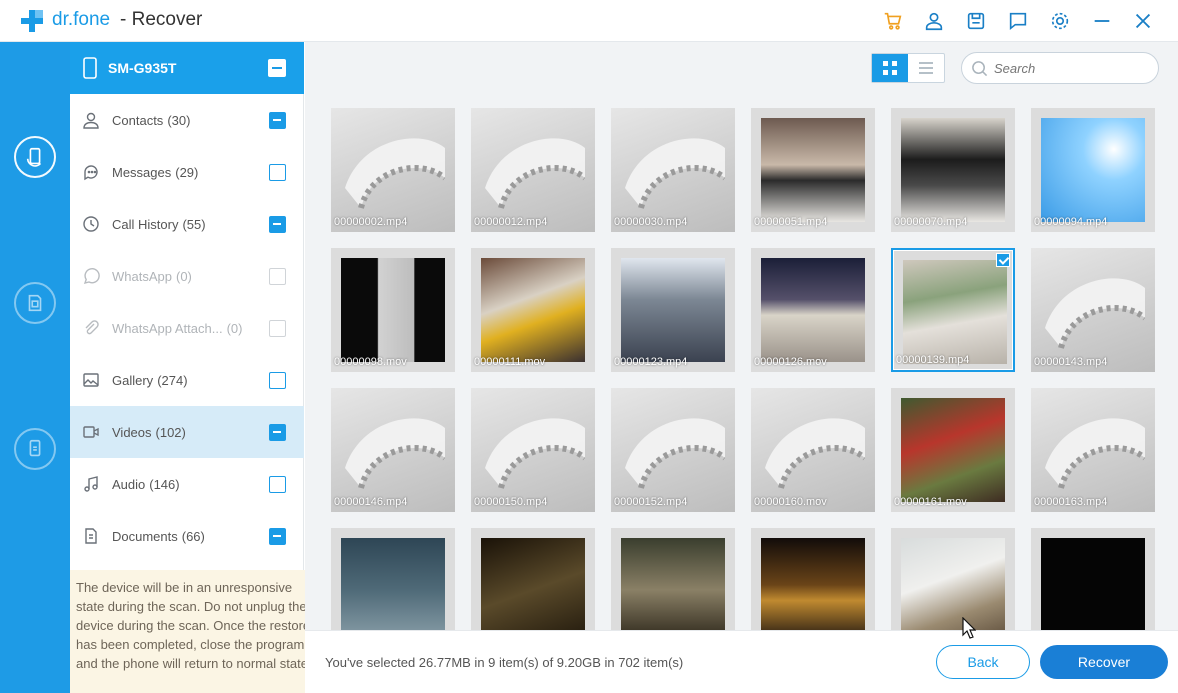 The image size is (1178, 693). I want to click on recover-button: Recover, so click(1104, 662).